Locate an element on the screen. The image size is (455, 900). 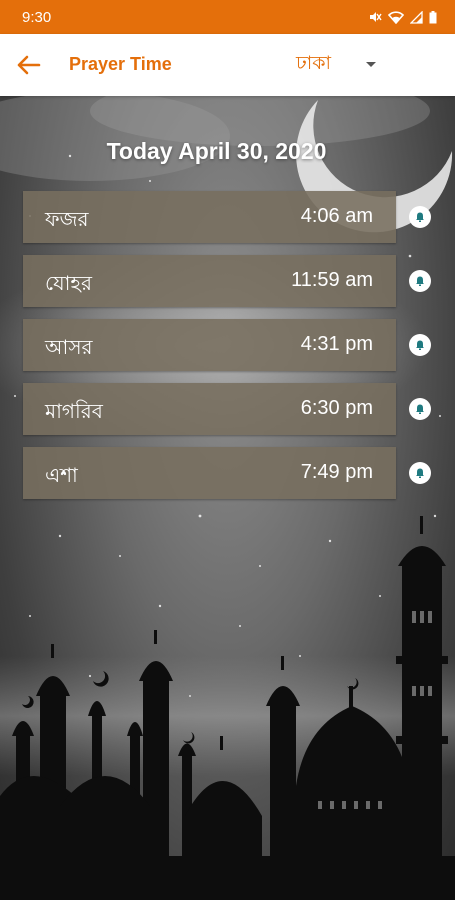
prayer-row-dhuhr: যোহর 11:59 am is located at coordinates (239, 281).